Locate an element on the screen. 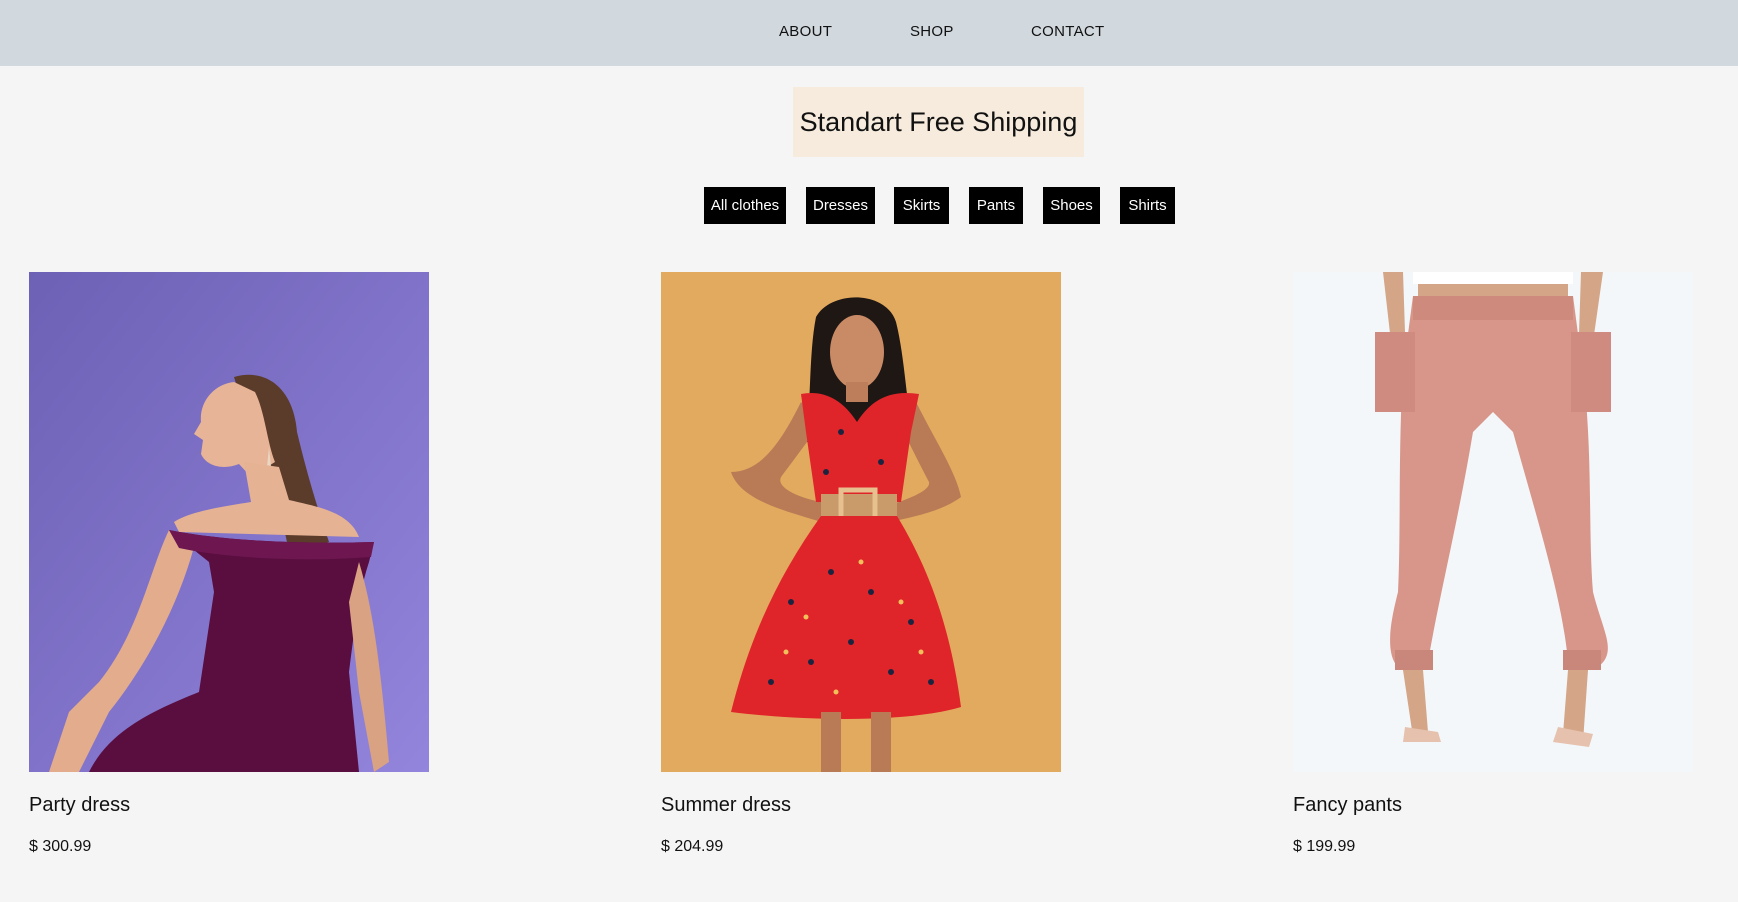  product-image-fancy-pants is located at coordinates (1493, 522).